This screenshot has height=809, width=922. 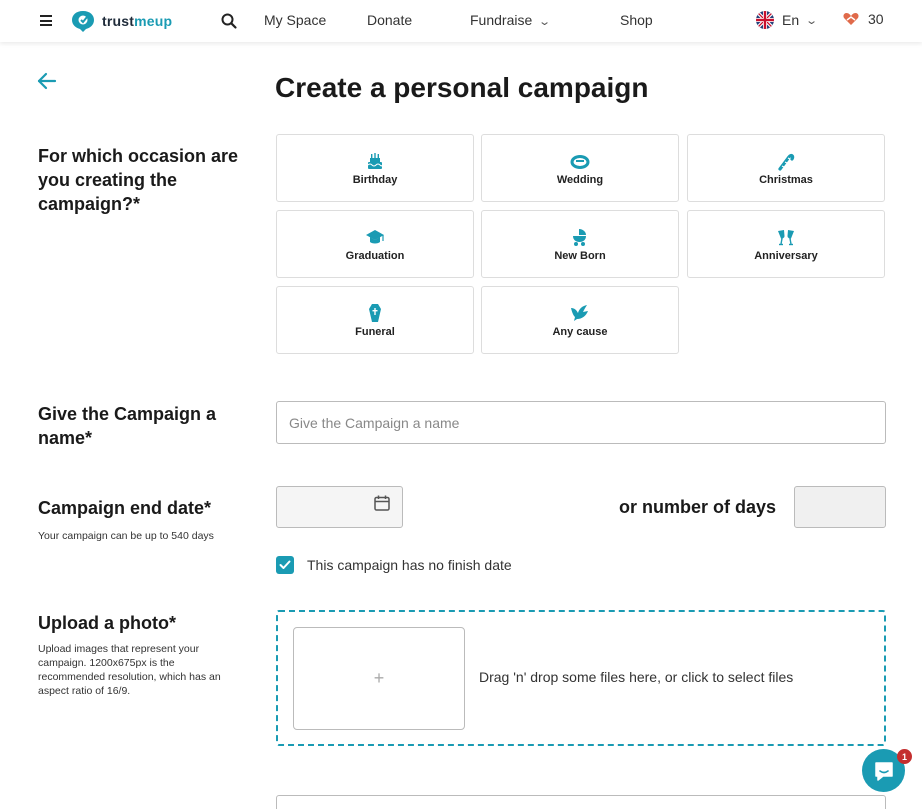 I want to click on logo-prefix: trust, so click(x=118, y=21).